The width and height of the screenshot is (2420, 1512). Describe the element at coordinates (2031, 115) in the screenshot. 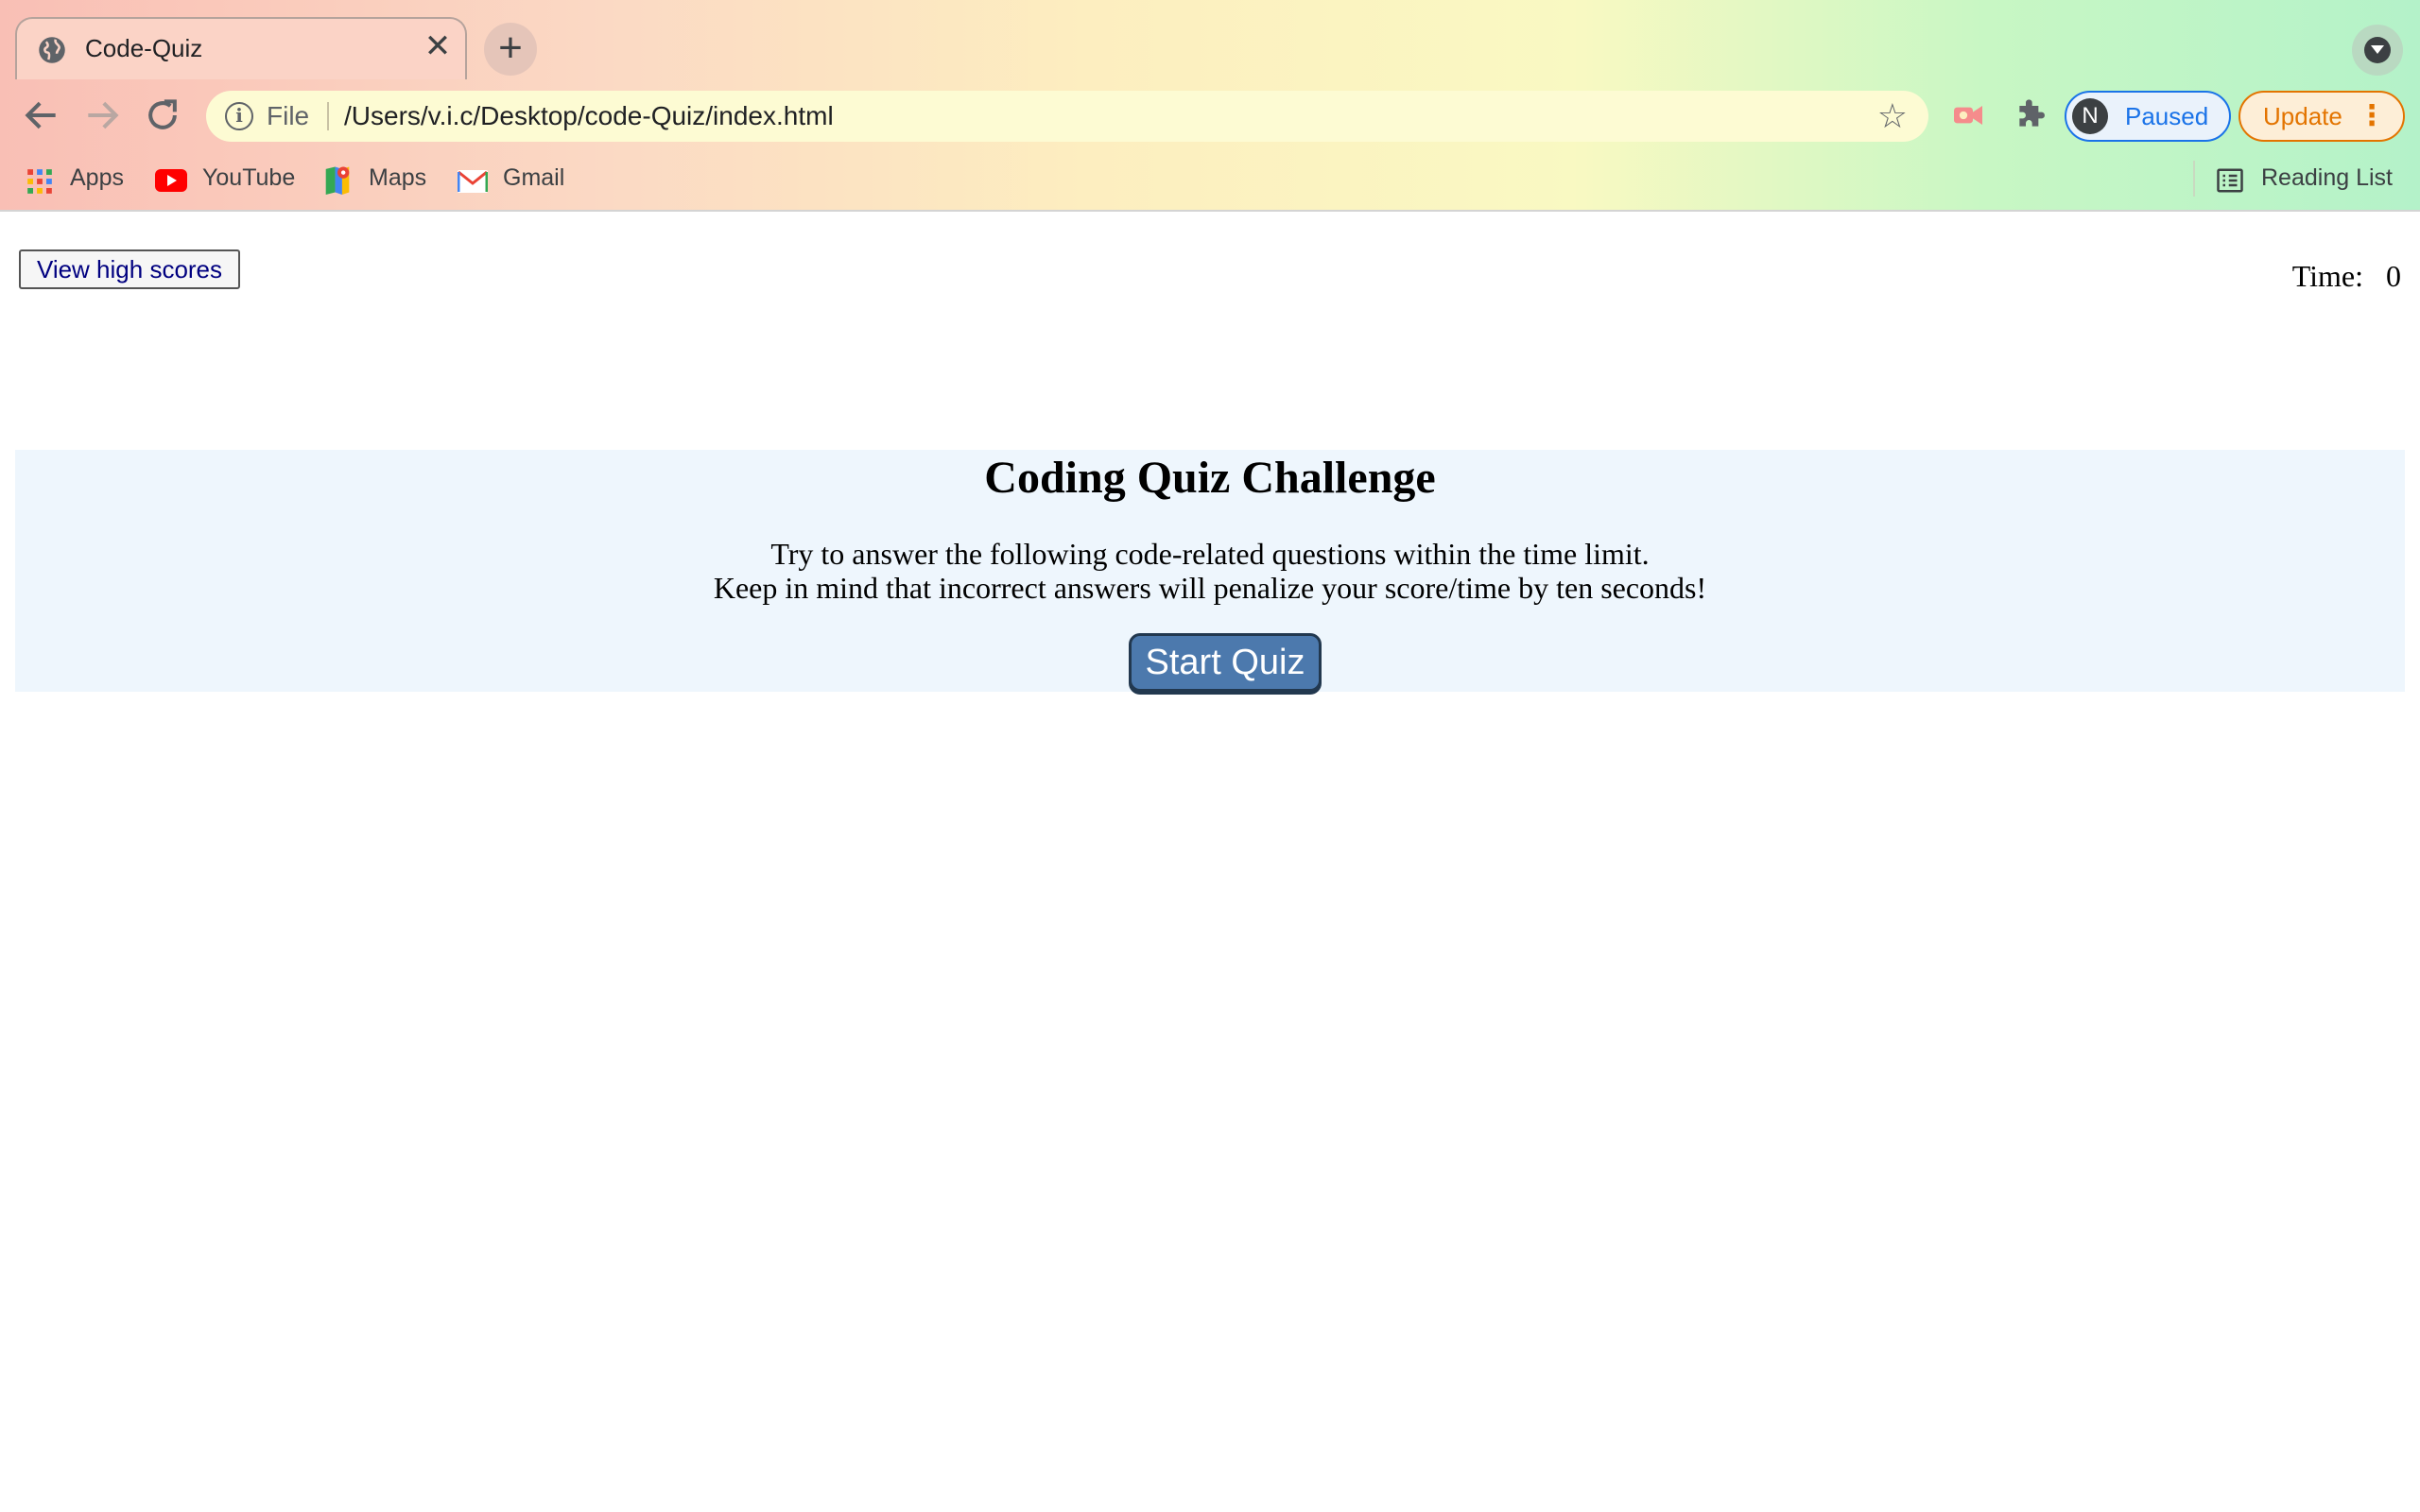

I see `extensions-puzzle-icon` at that location.